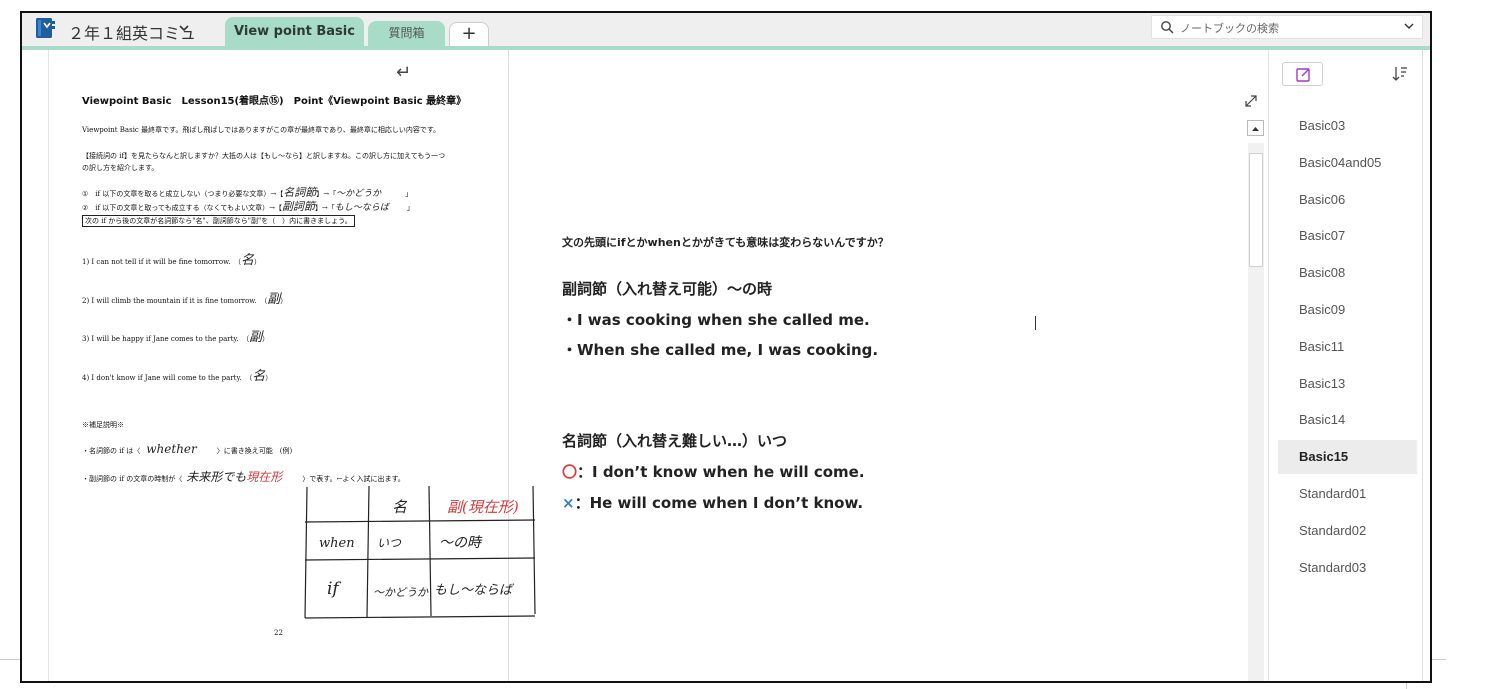  What do you see at coordinates (278, 633) in the screenshot?
I see `page-number: 22` at bounding box center [278, 633].